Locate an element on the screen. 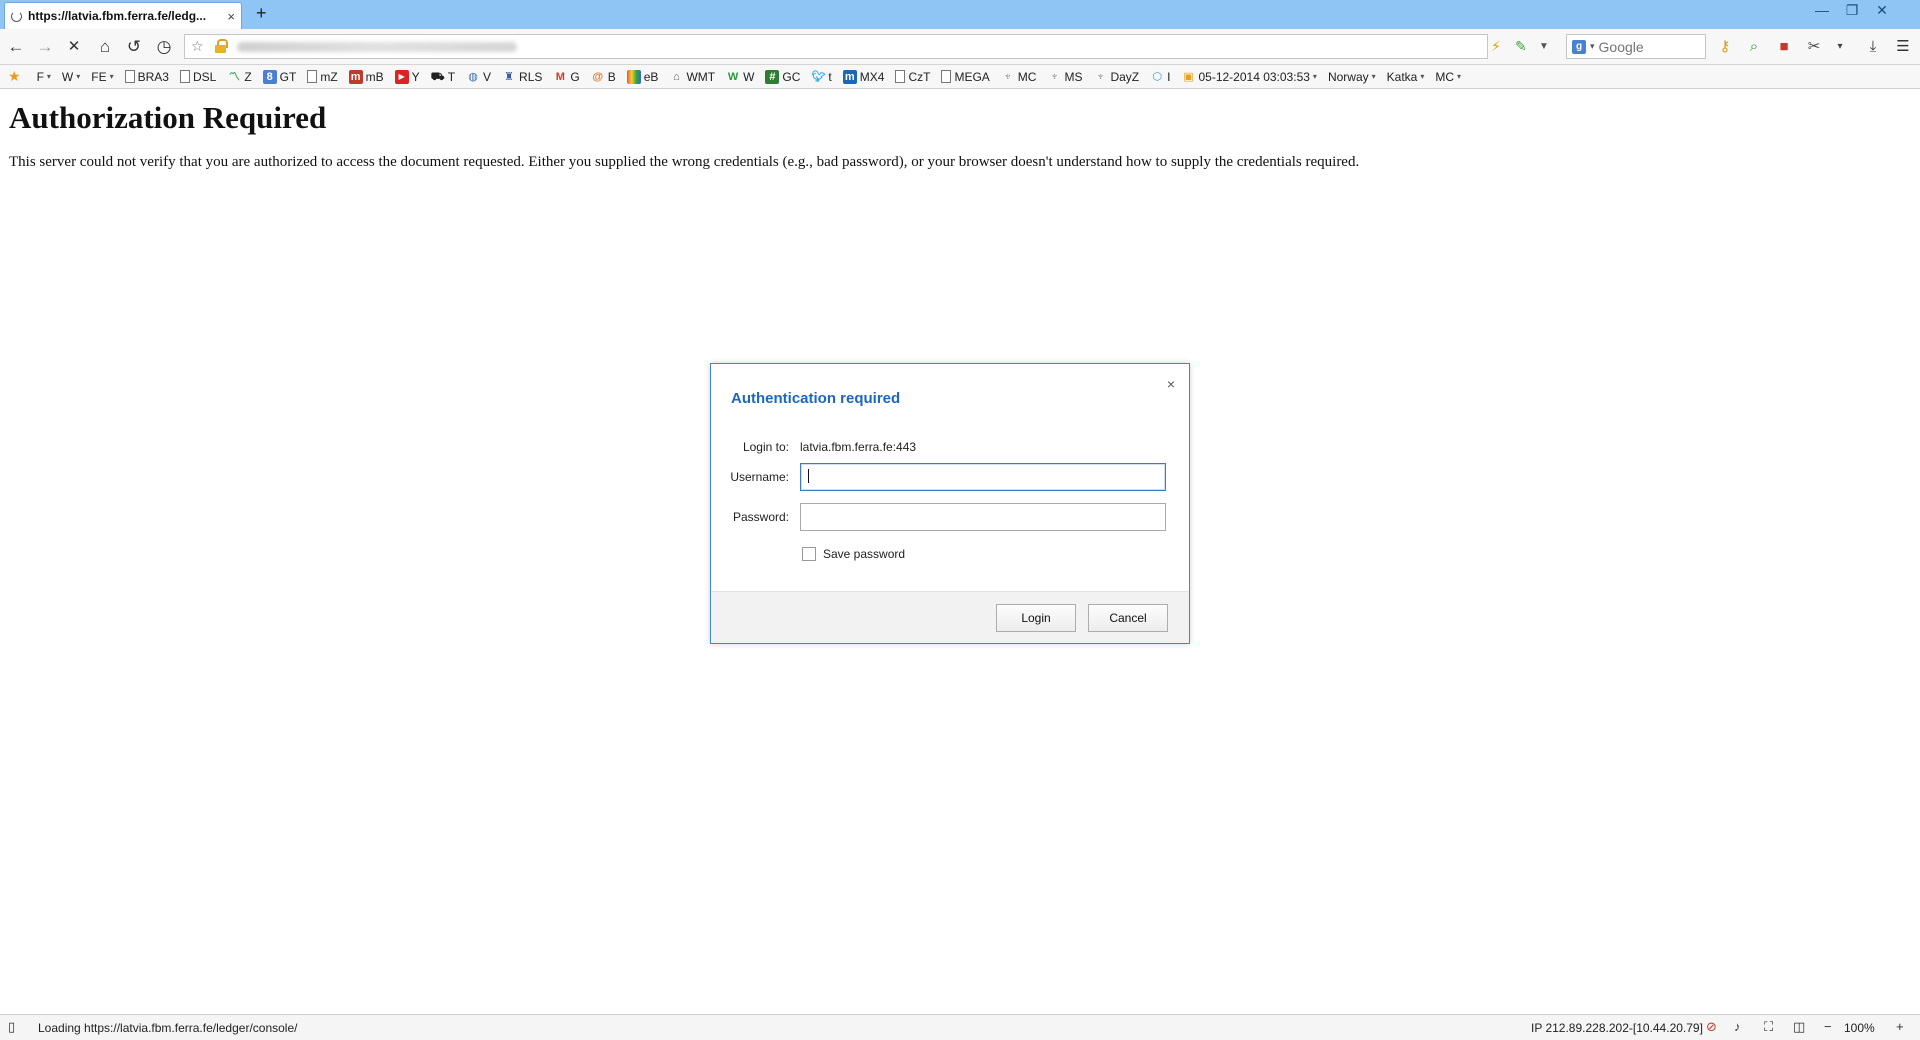 This screenshot has width=1920, height=1040. bookmark-item: m MX4 is located at coordinates (863, 76).